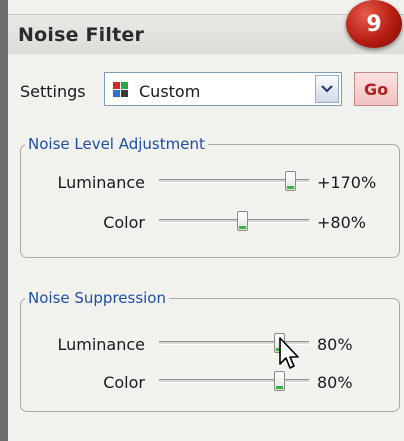  I want to click on noise-suppression-color-row: Color 80%, so click(211, 382).